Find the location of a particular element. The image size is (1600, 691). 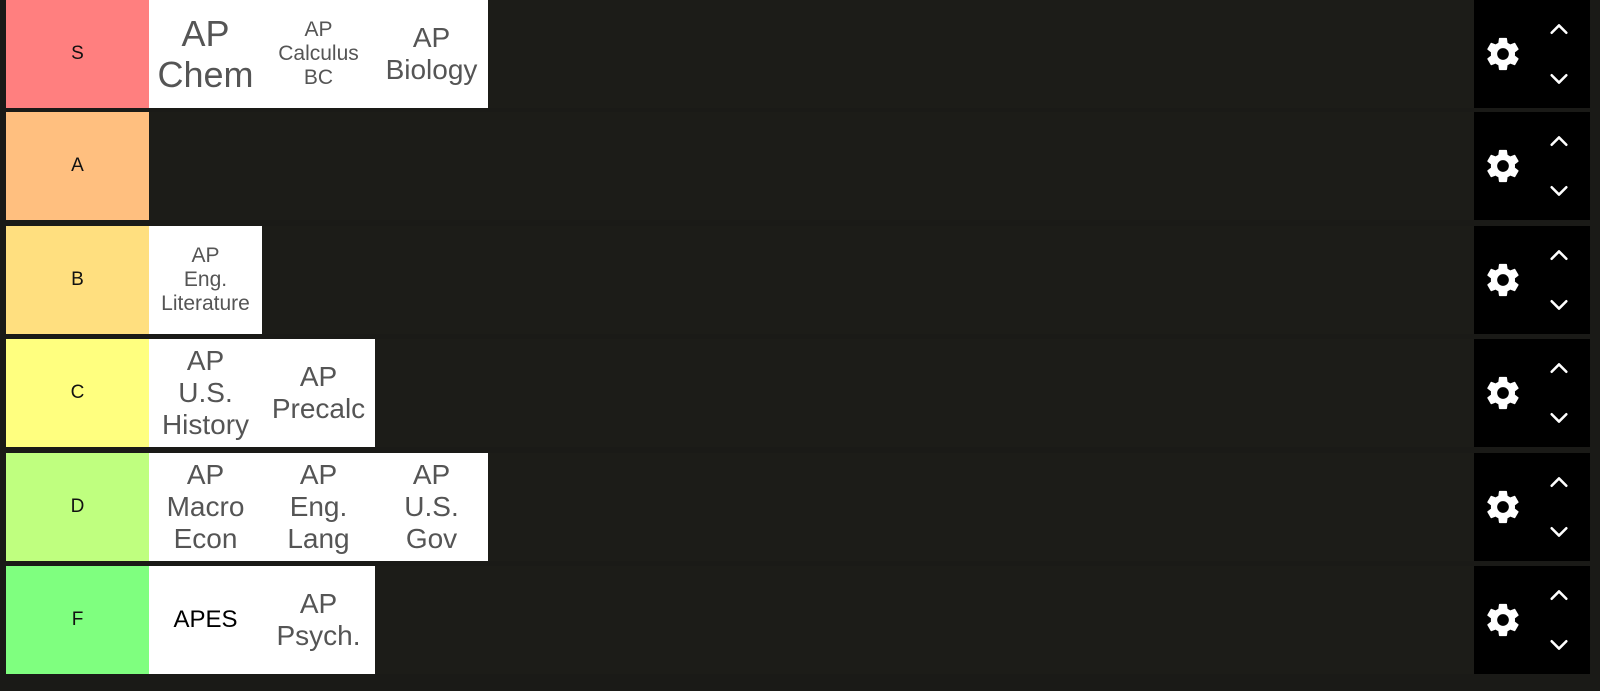

tier-item-line: Gov is located at coordinates (431, 538).